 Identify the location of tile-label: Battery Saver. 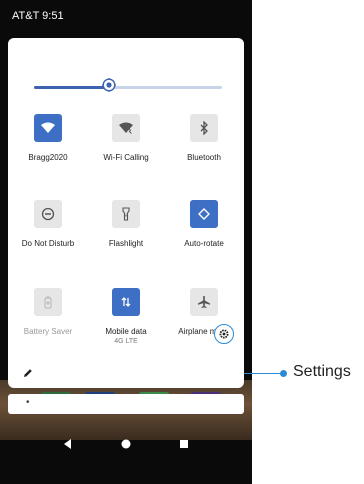
(48, 331).